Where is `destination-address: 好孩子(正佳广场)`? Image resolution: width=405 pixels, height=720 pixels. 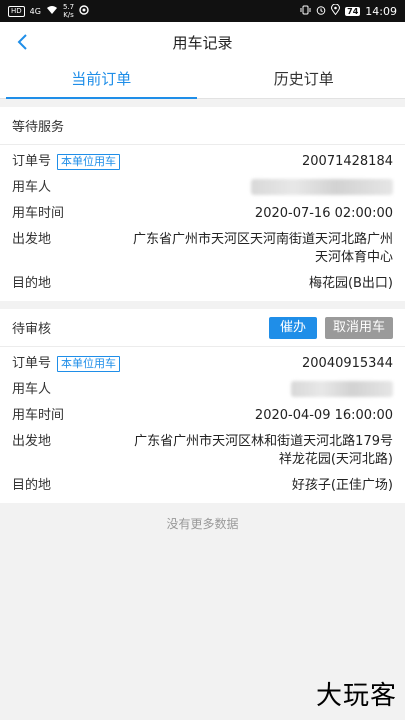 destination-address: 好孩子(正佳广场) is located at coordinates (342, 485).